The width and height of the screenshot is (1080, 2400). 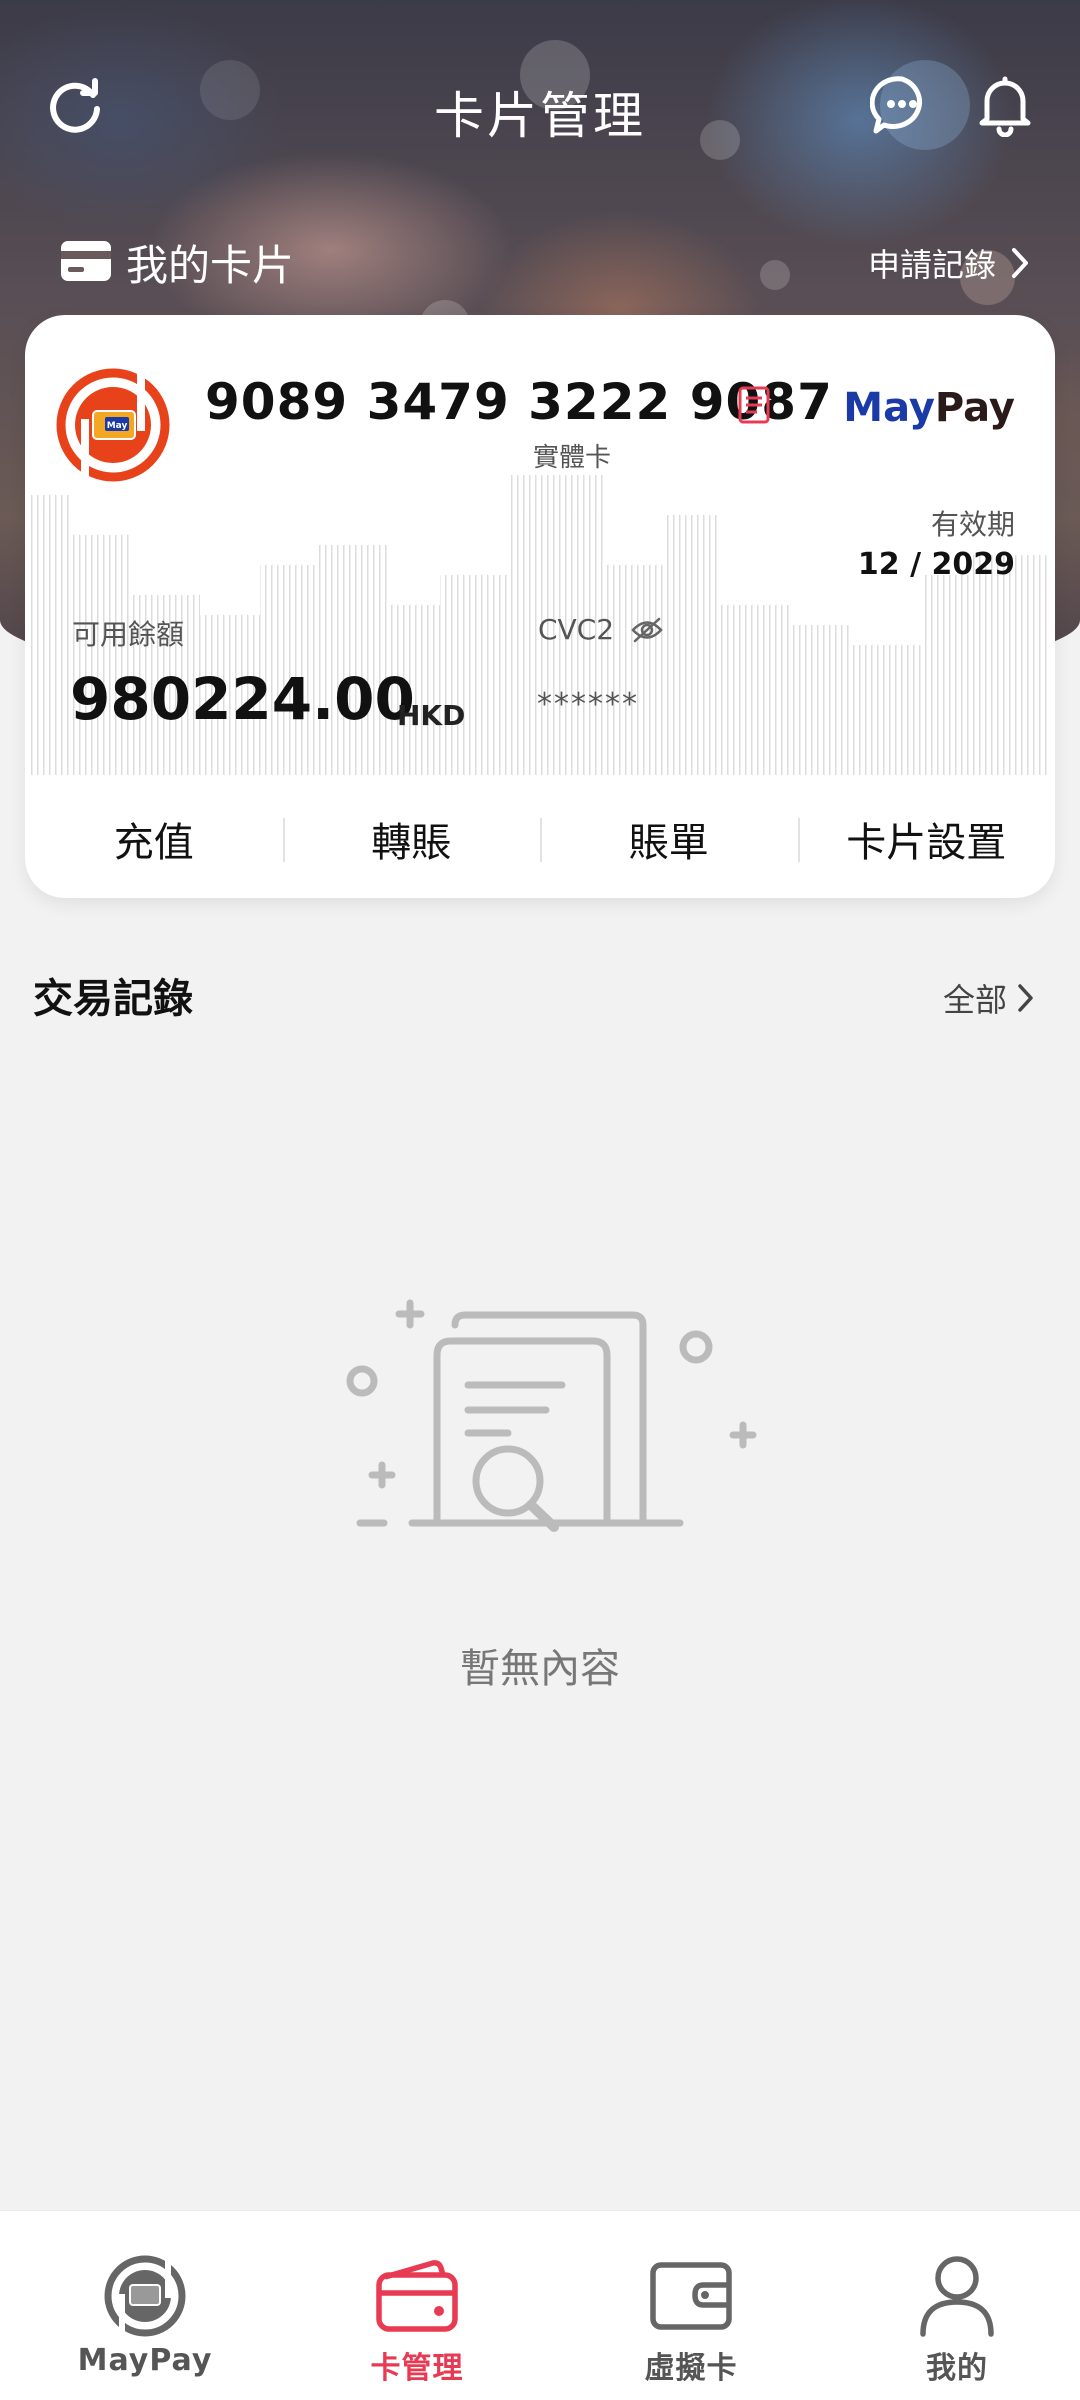 What do you see at coordinates (417, 2368) in the screenshot?
I see `nav-label-card-manage: 卡管理` at bounding box center [417, 2368].